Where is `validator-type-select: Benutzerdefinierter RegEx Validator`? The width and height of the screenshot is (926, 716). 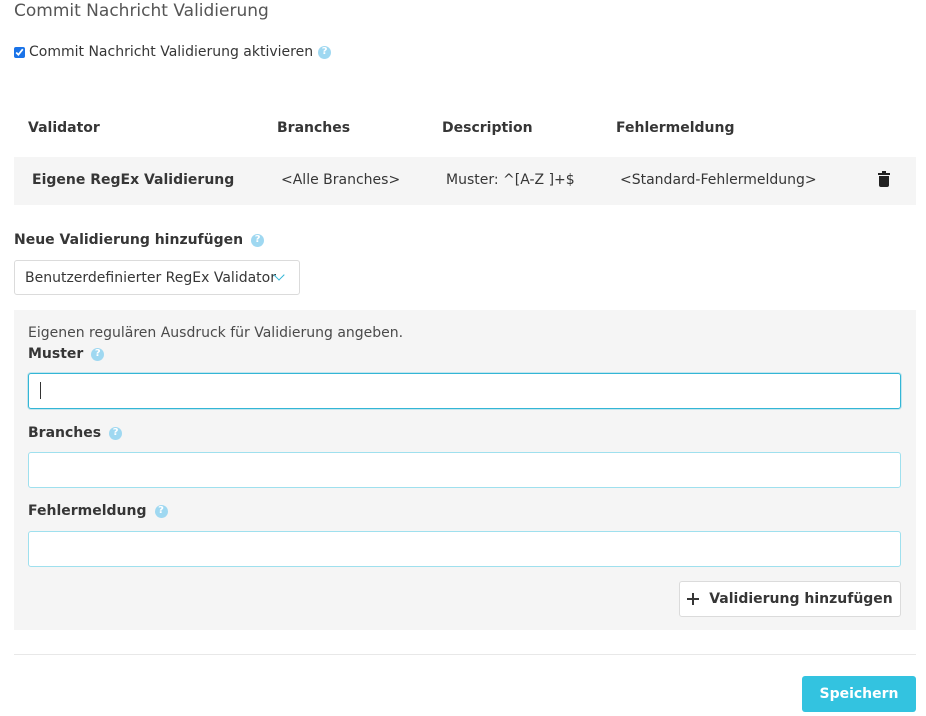 validator-type-select: Benutzerdefinierter RegEx Validator is located at coordinates (157, 277).